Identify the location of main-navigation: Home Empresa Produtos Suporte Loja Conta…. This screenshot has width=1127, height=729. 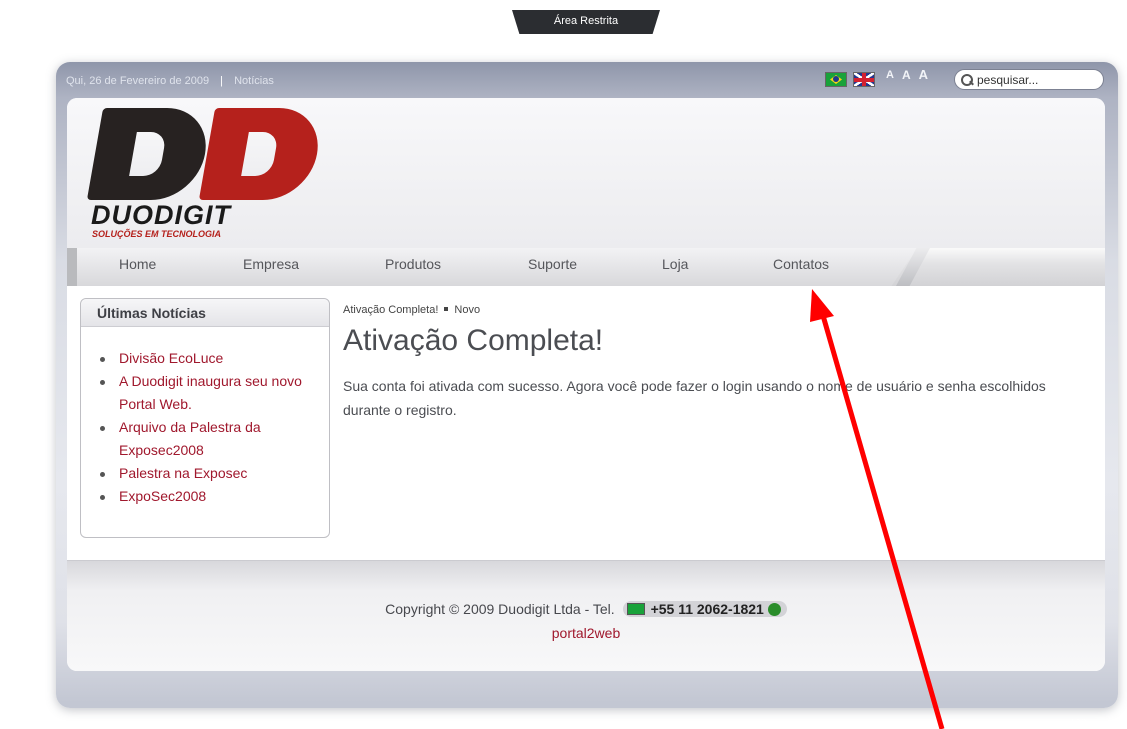
(586, 267).